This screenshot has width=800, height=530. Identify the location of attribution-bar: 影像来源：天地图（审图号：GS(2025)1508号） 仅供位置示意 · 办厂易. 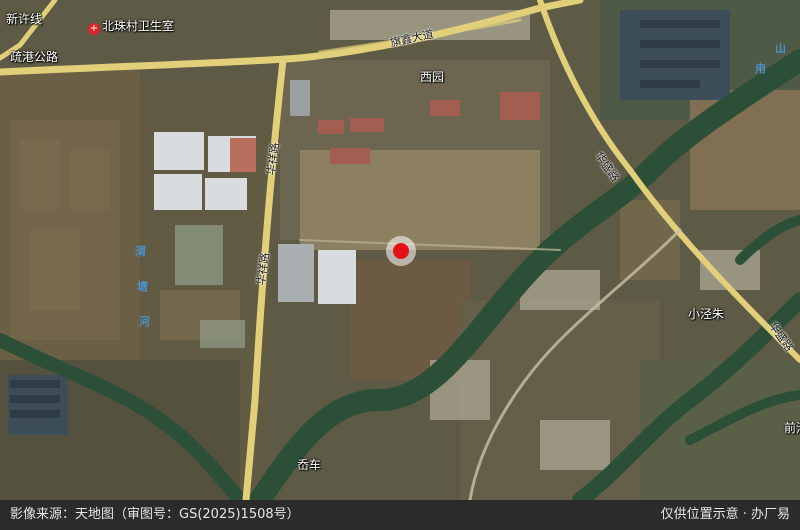
(400, 515).